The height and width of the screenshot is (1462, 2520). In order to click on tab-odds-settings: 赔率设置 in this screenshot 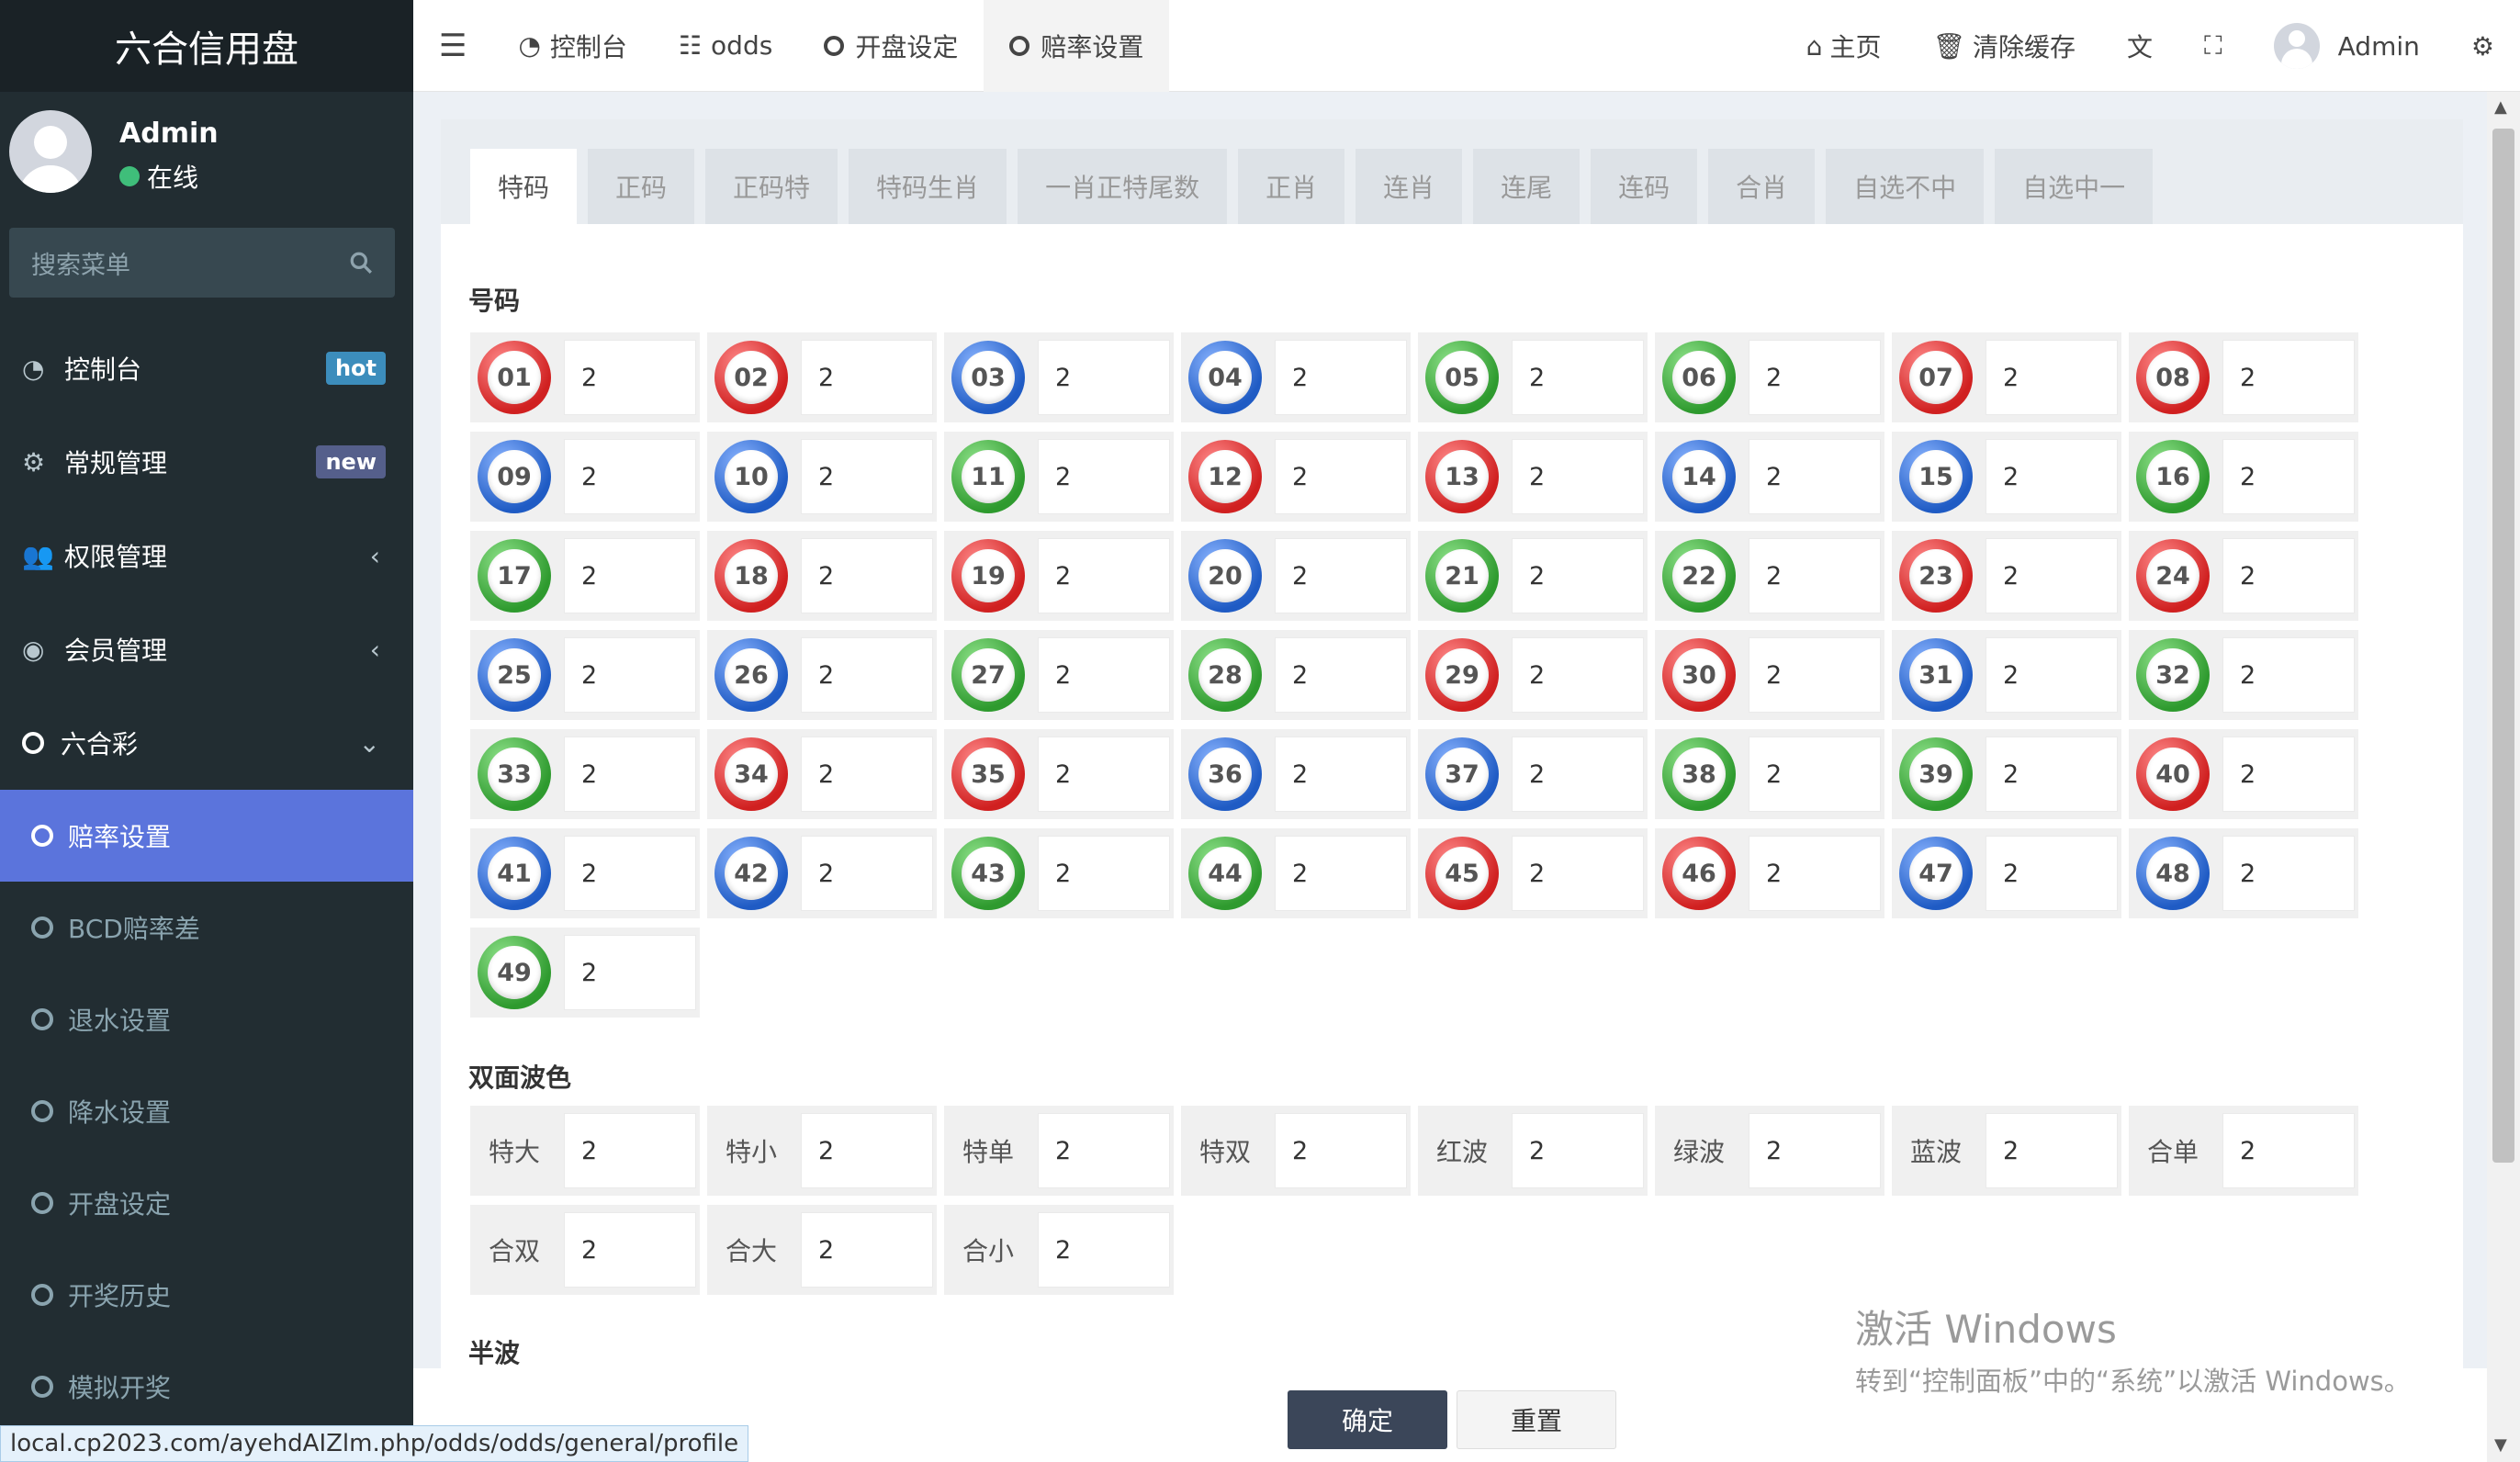, I will do `click(1077, 46)`.